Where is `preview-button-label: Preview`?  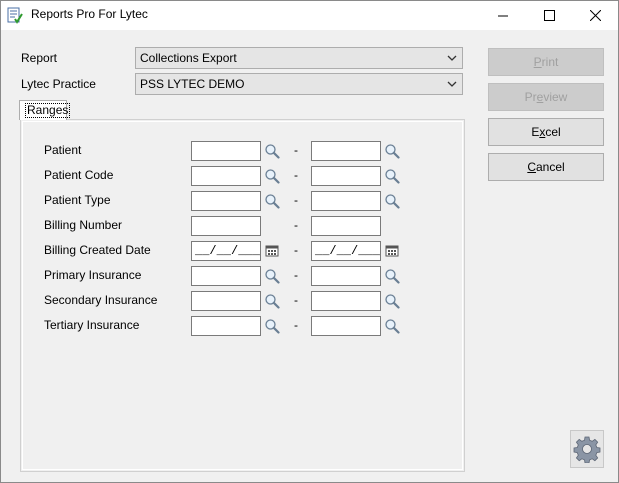 preview-button-label: Preview is located at coordinates (546, 97).